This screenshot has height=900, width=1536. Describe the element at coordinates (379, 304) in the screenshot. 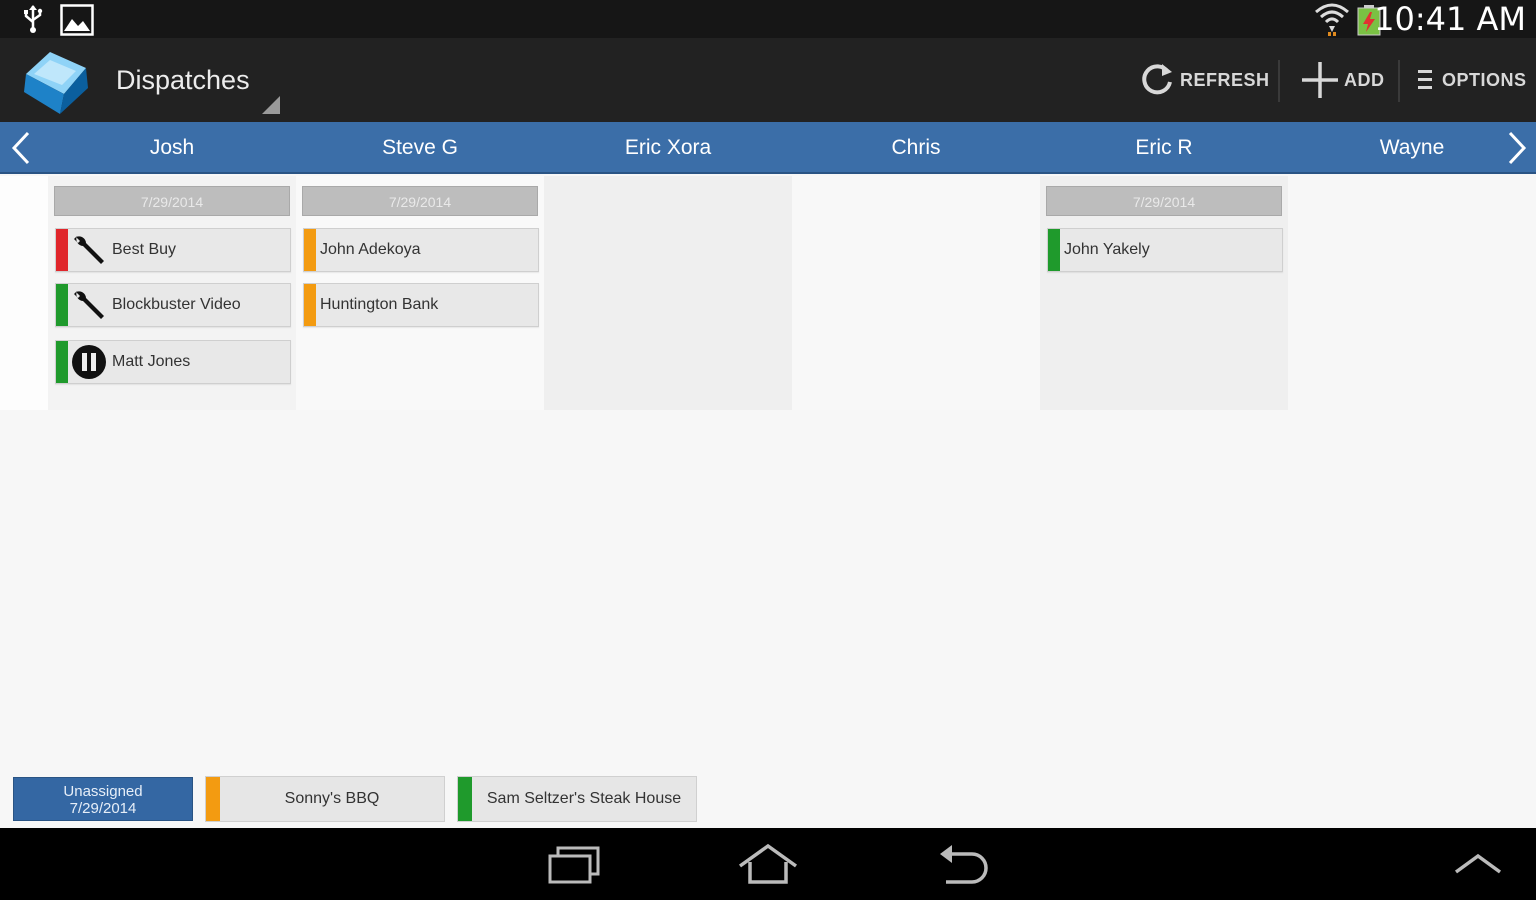

I see `card-label: Huntington Bank` at that location.